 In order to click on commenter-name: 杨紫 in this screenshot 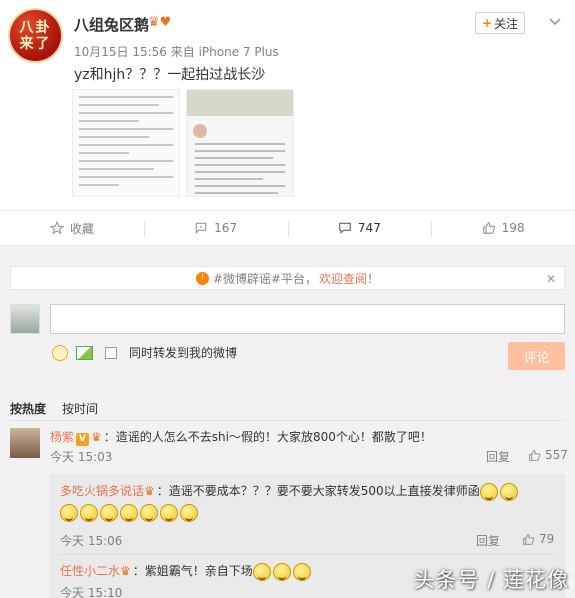, I will do `click(62, 437)`.